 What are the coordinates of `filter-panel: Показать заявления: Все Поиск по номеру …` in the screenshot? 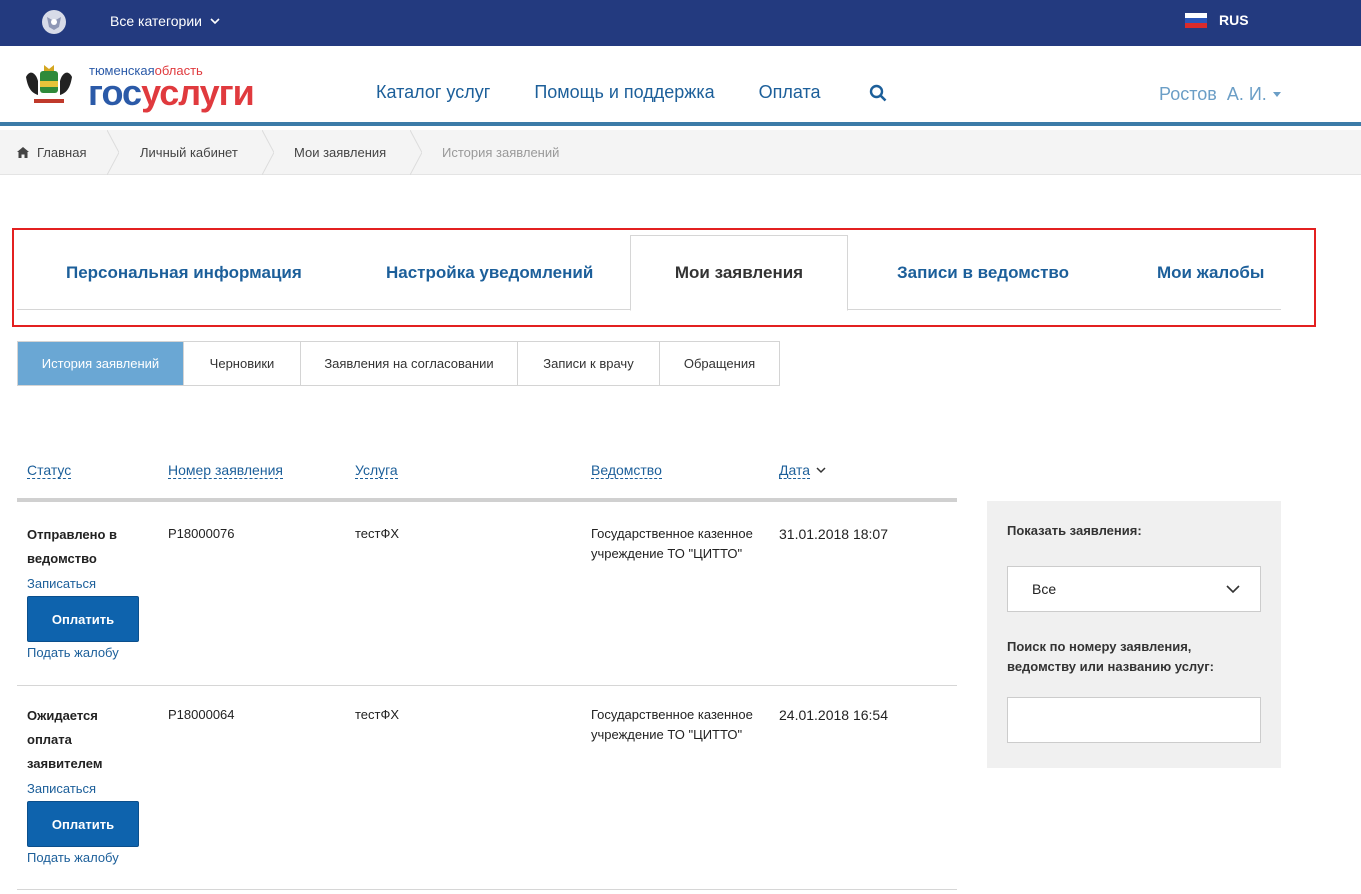 It's located at (1134, 634).